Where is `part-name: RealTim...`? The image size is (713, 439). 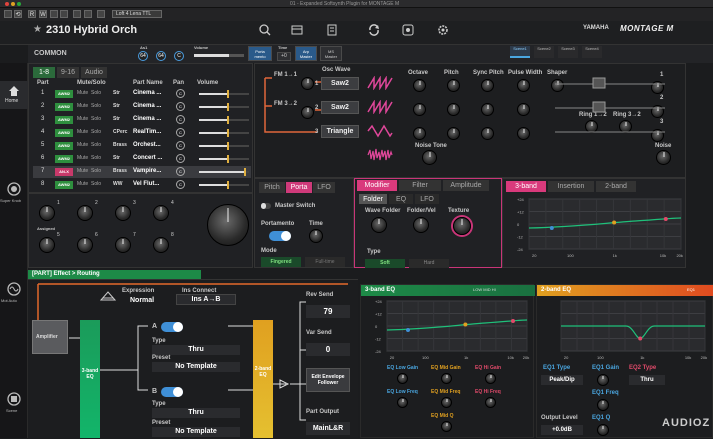
part-name: RealTim... is located at coordinates (147, 132).